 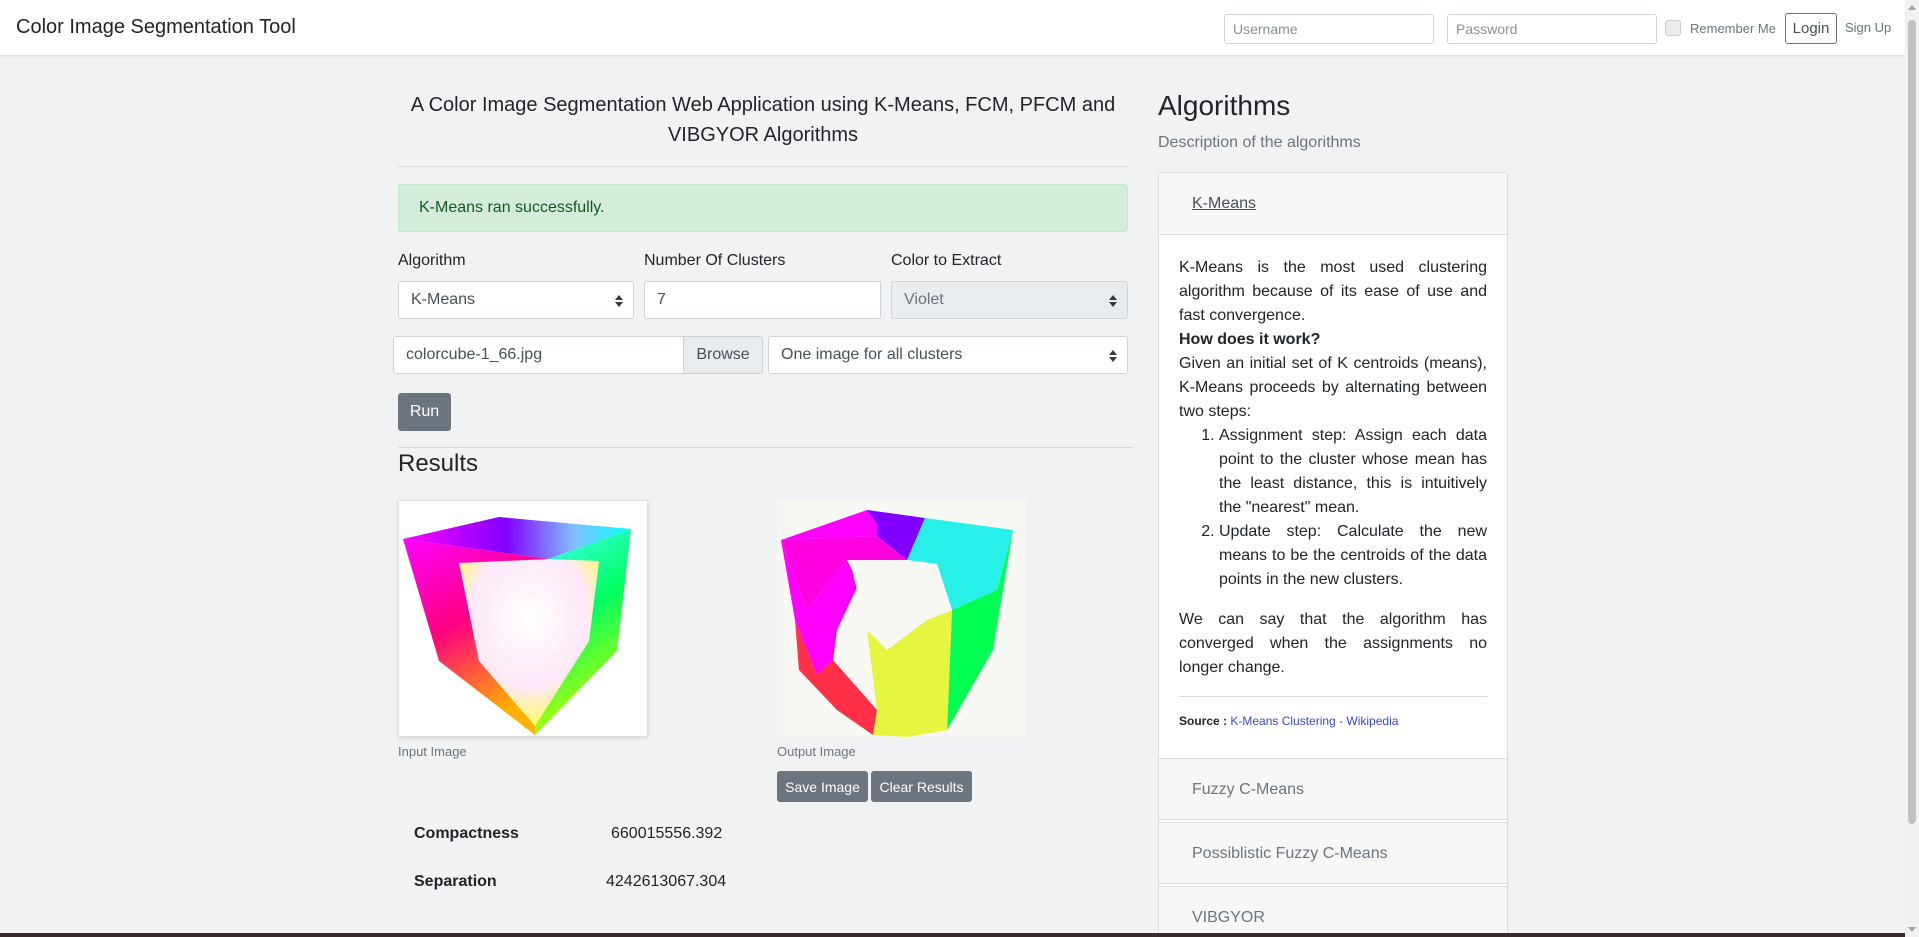 I want to click on remember-checkbox, so click(x=1673, y=28).